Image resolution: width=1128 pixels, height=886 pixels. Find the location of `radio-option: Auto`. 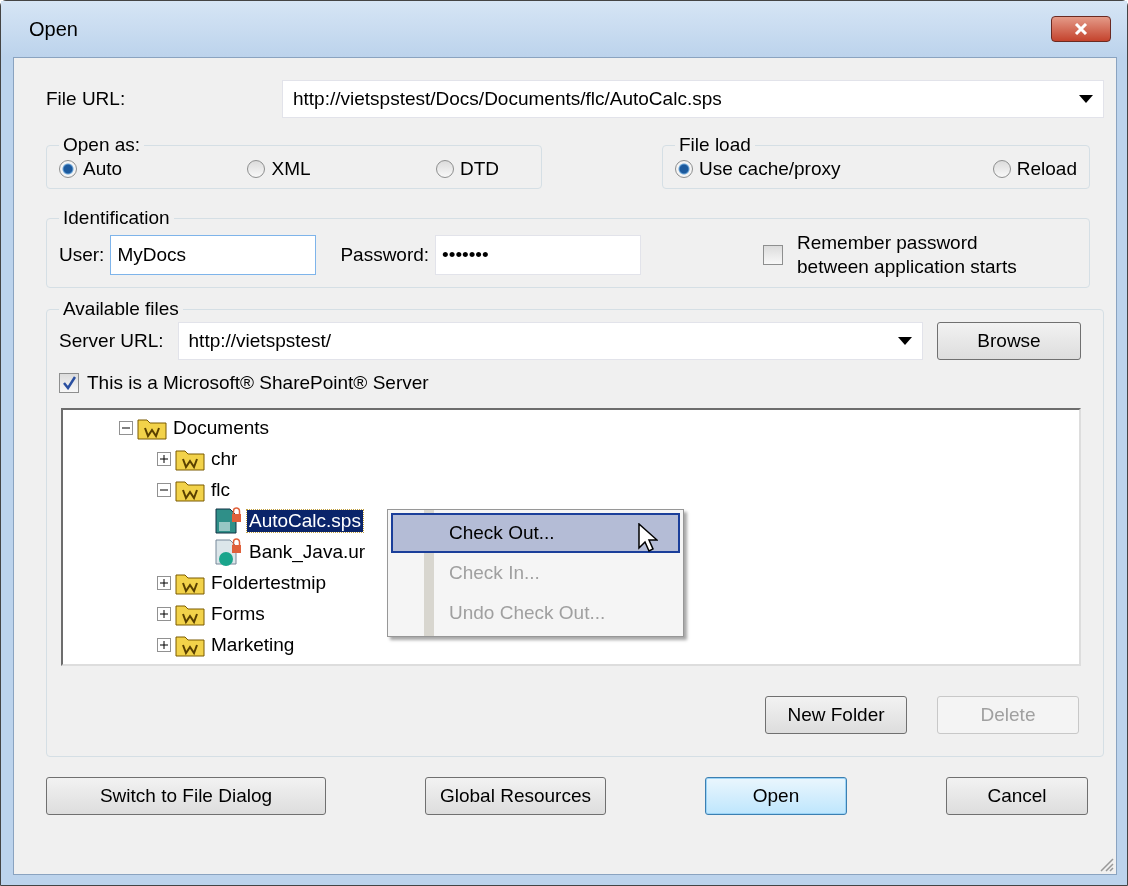

radio-option: Auto is located at coordinates (91, 169).